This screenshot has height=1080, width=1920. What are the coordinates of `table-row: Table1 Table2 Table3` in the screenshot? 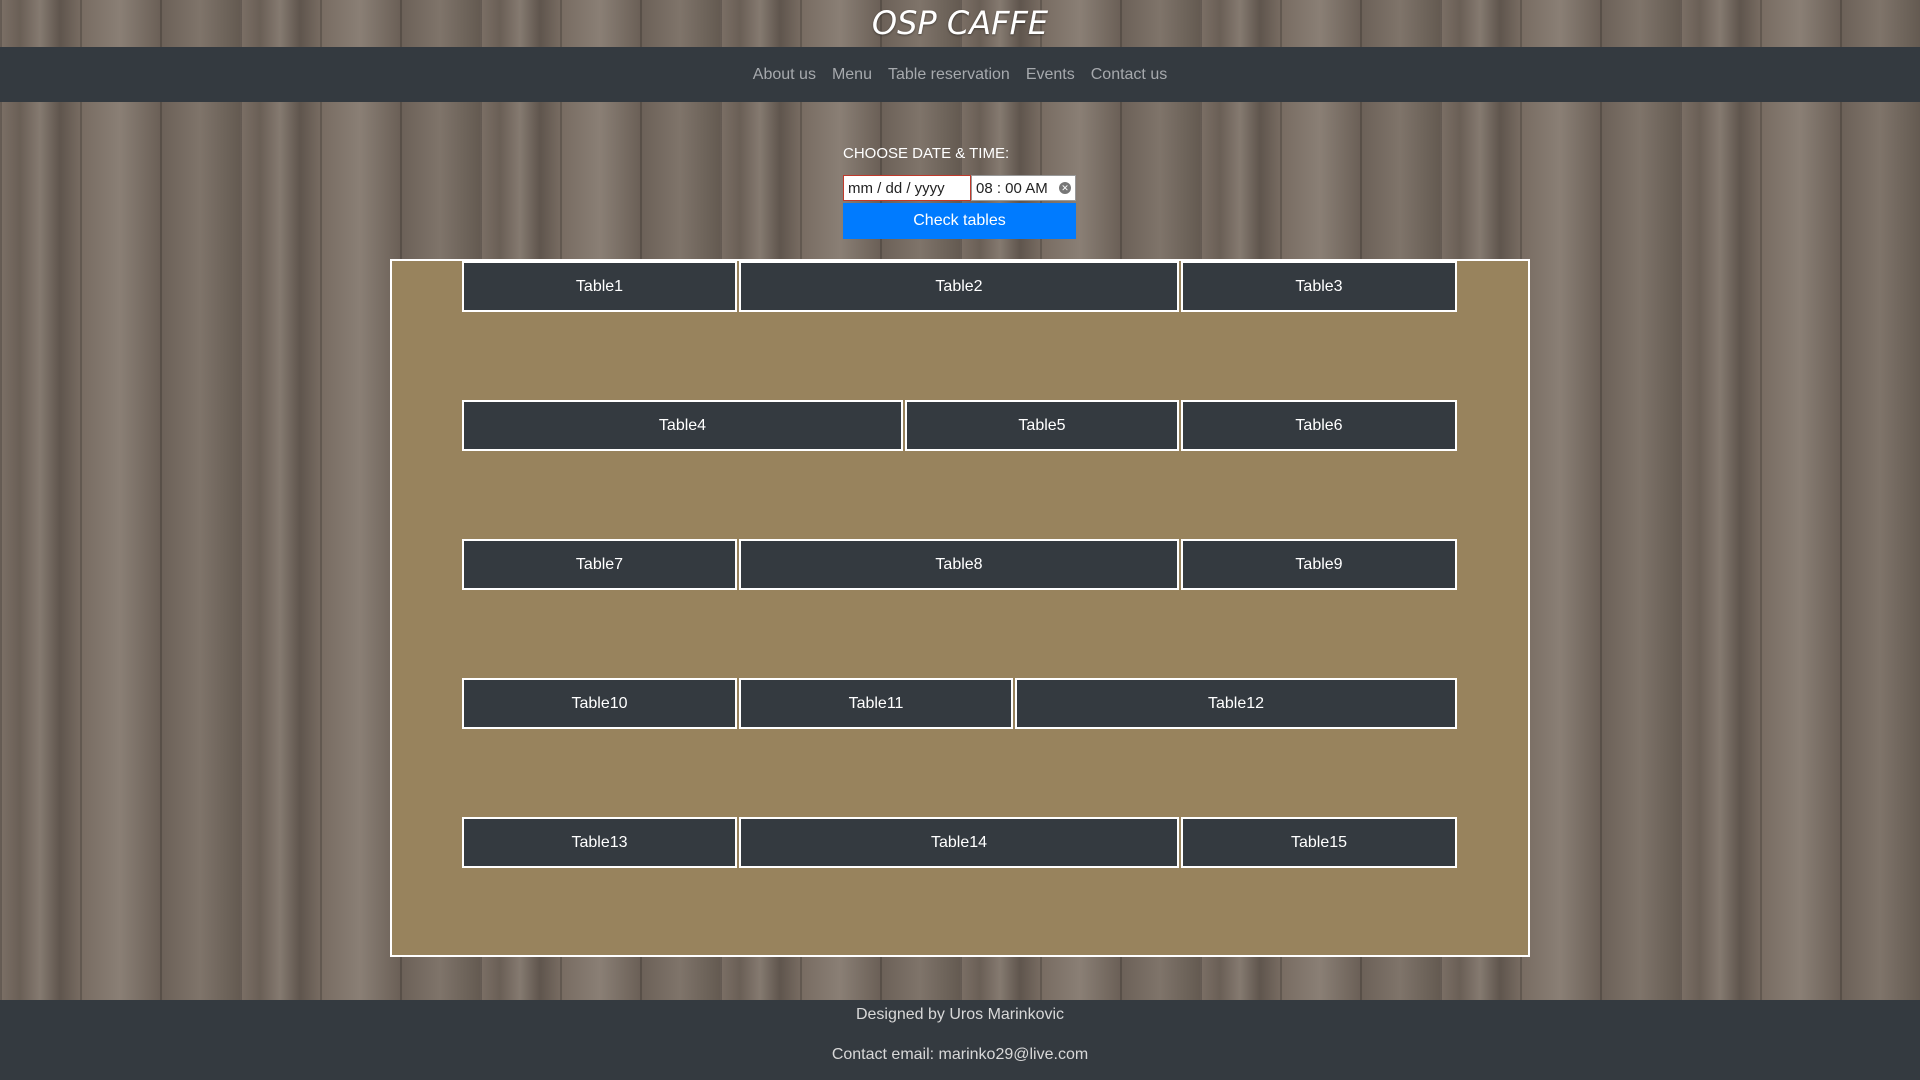 It's located at (960, 286).